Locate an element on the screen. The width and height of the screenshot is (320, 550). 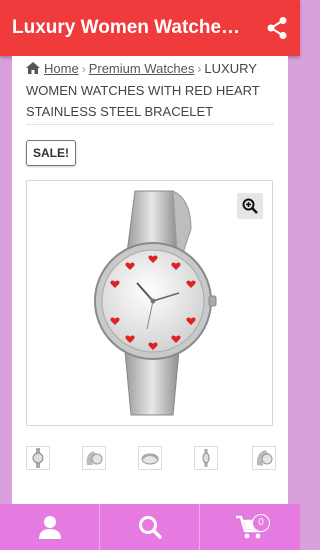
user-icon is located at coordinates (49, 527).